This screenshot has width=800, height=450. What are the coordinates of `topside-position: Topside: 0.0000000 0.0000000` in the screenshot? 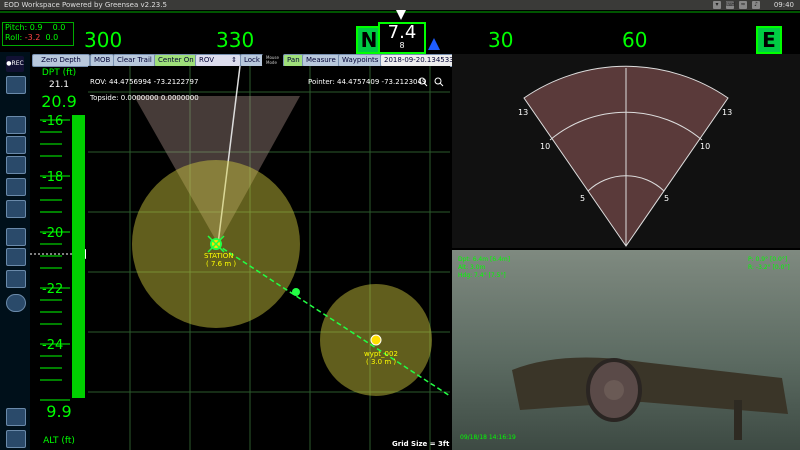 It's located at (144, 98).